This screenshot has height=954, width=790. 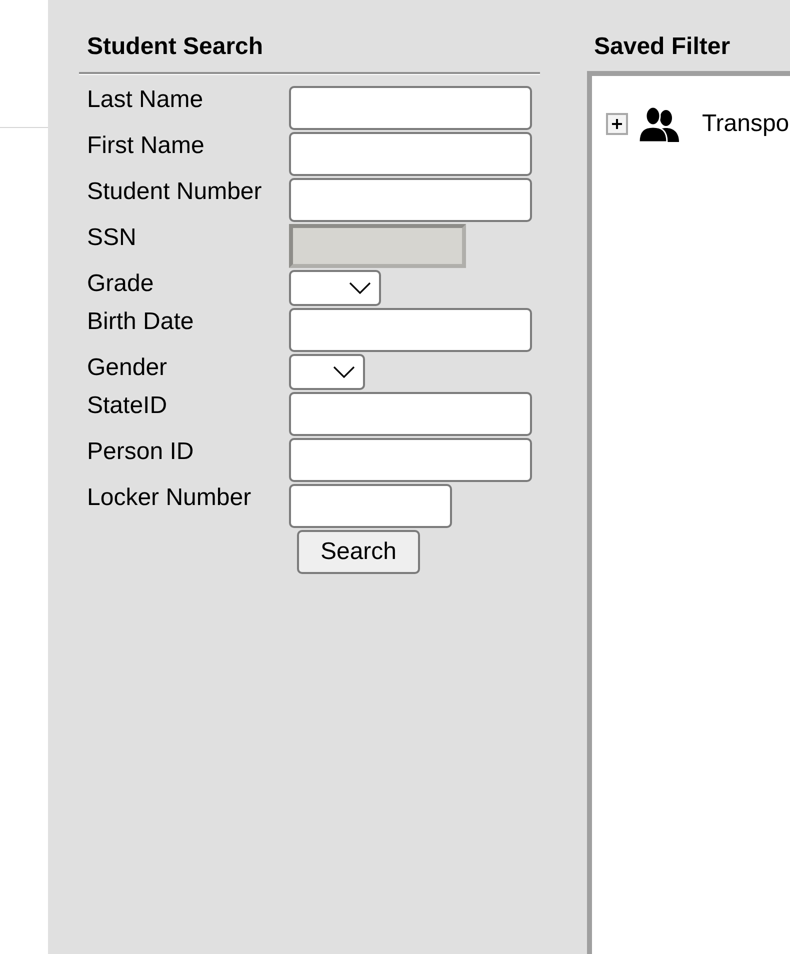 I want to click on expand-icon, so click(x=617, y=124).